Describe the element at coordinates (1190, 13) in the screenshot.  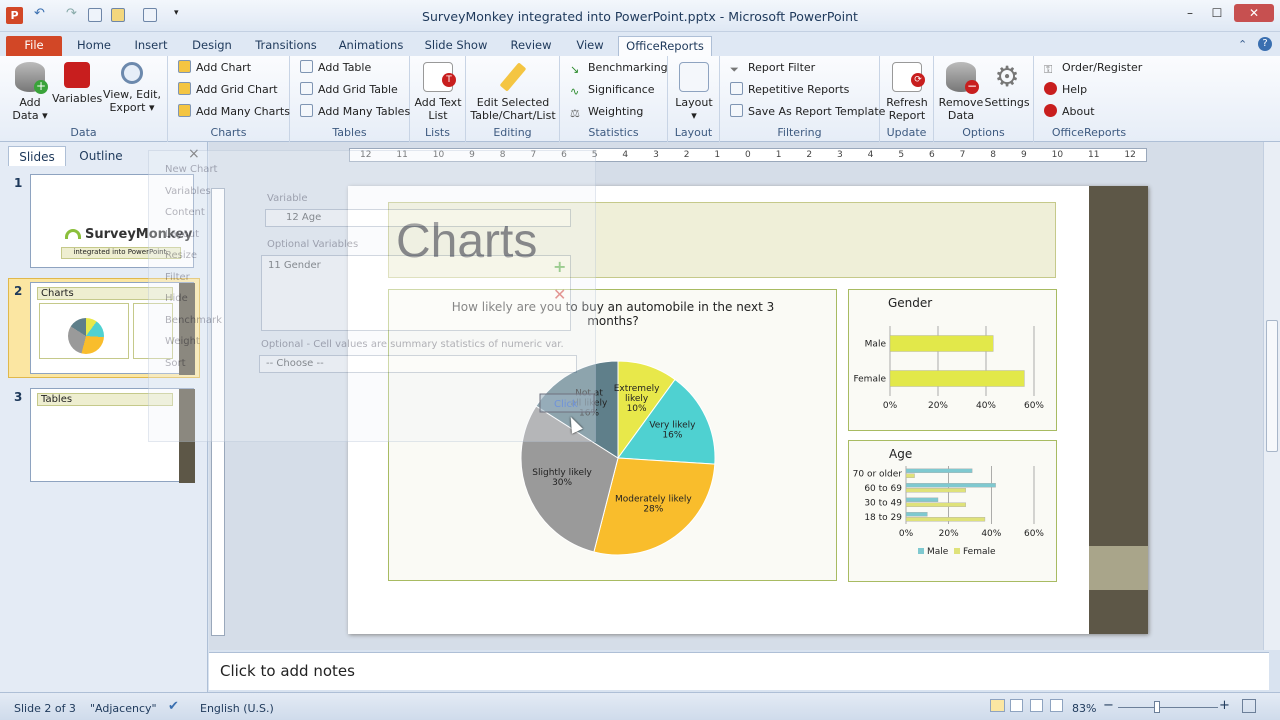
I see `minimize-button: –` at that location.